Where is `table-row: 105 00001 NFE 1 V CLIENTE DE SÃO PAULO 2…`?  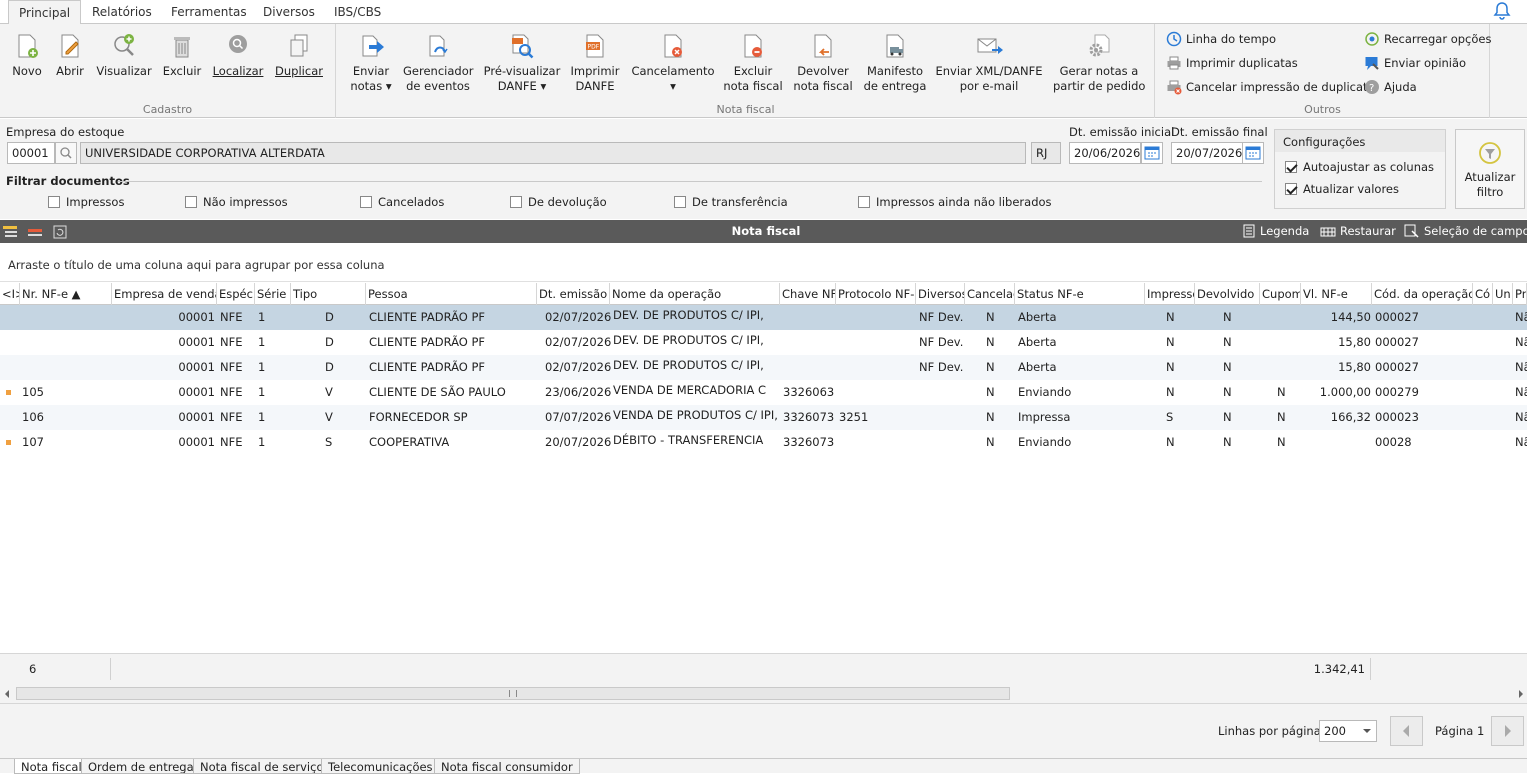
table-row: 105 00001 NFE 1 V CLIENTE DE SÃO PAULO 2… is located at coordinates (763, 392).